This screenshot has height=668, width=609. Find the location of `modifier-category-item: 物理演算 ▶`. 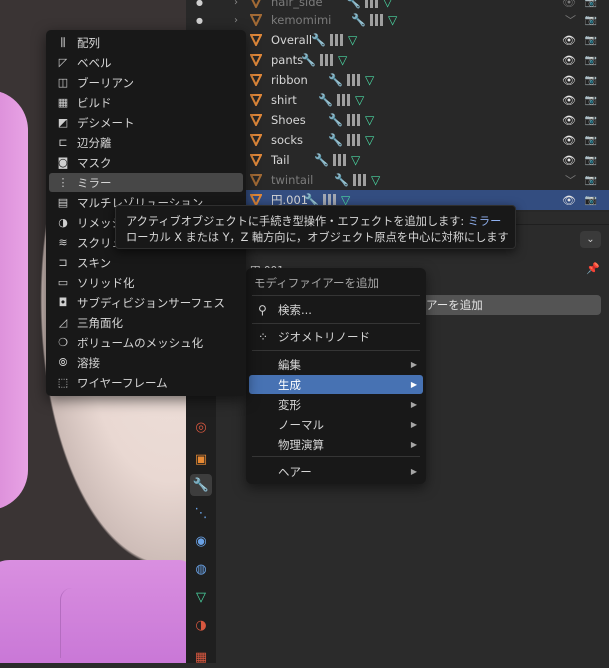

modifier-category-item: 物理演算 ▶ is located at coordinates (336, 444).